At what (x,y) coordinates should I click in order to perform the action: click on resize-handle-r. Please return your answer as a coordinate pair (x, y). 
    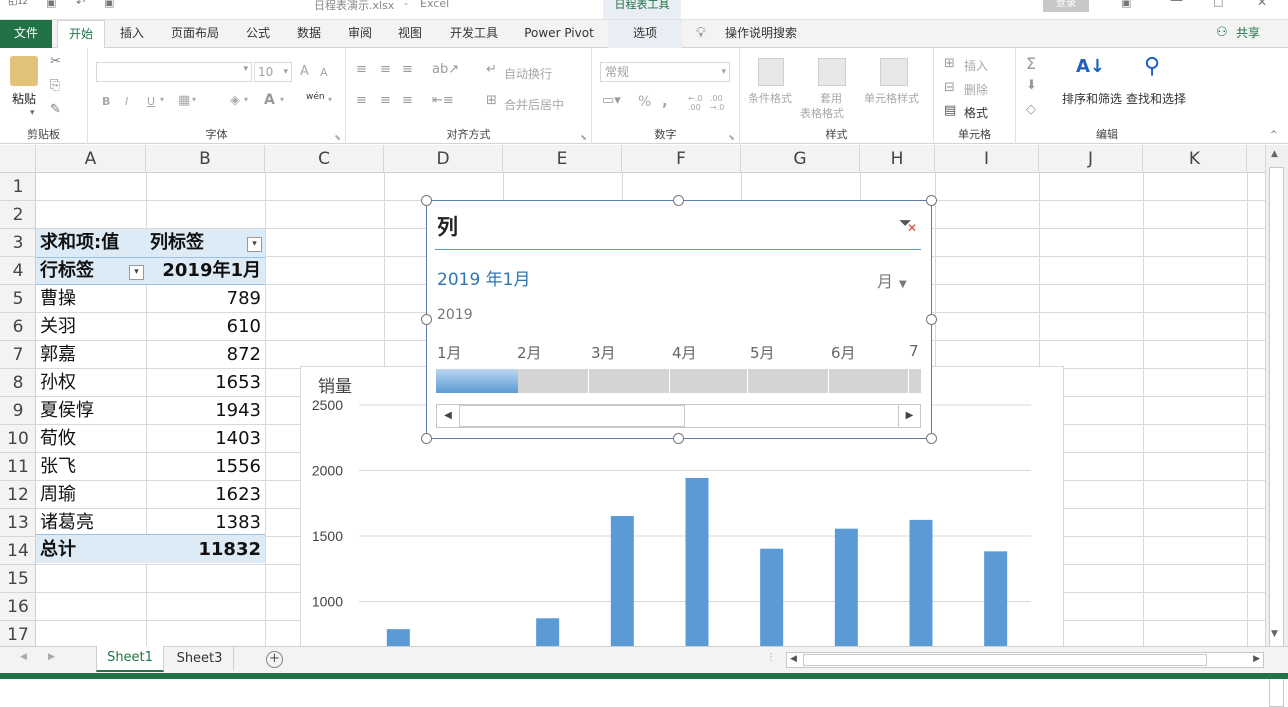
    Looking at the image, I should click on (931, 319).